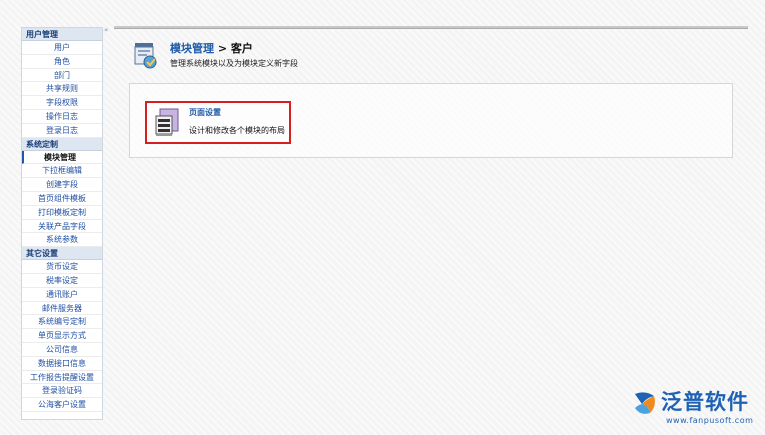 This screenshot has width=765, height=435. Describe the element at coordinates (62, 227) in the screenshot. I see `sidebar-item: 关联产品字段` at that location.